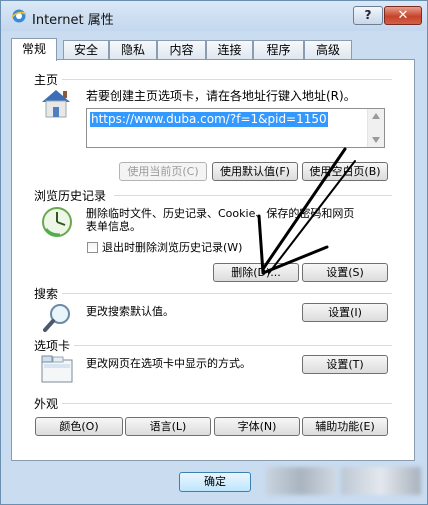  What do you see at coordinates (163, 171) in the screenshot?
I see `use-current-page-button: 使用当前页(C)` at bounding box center [163, 171].